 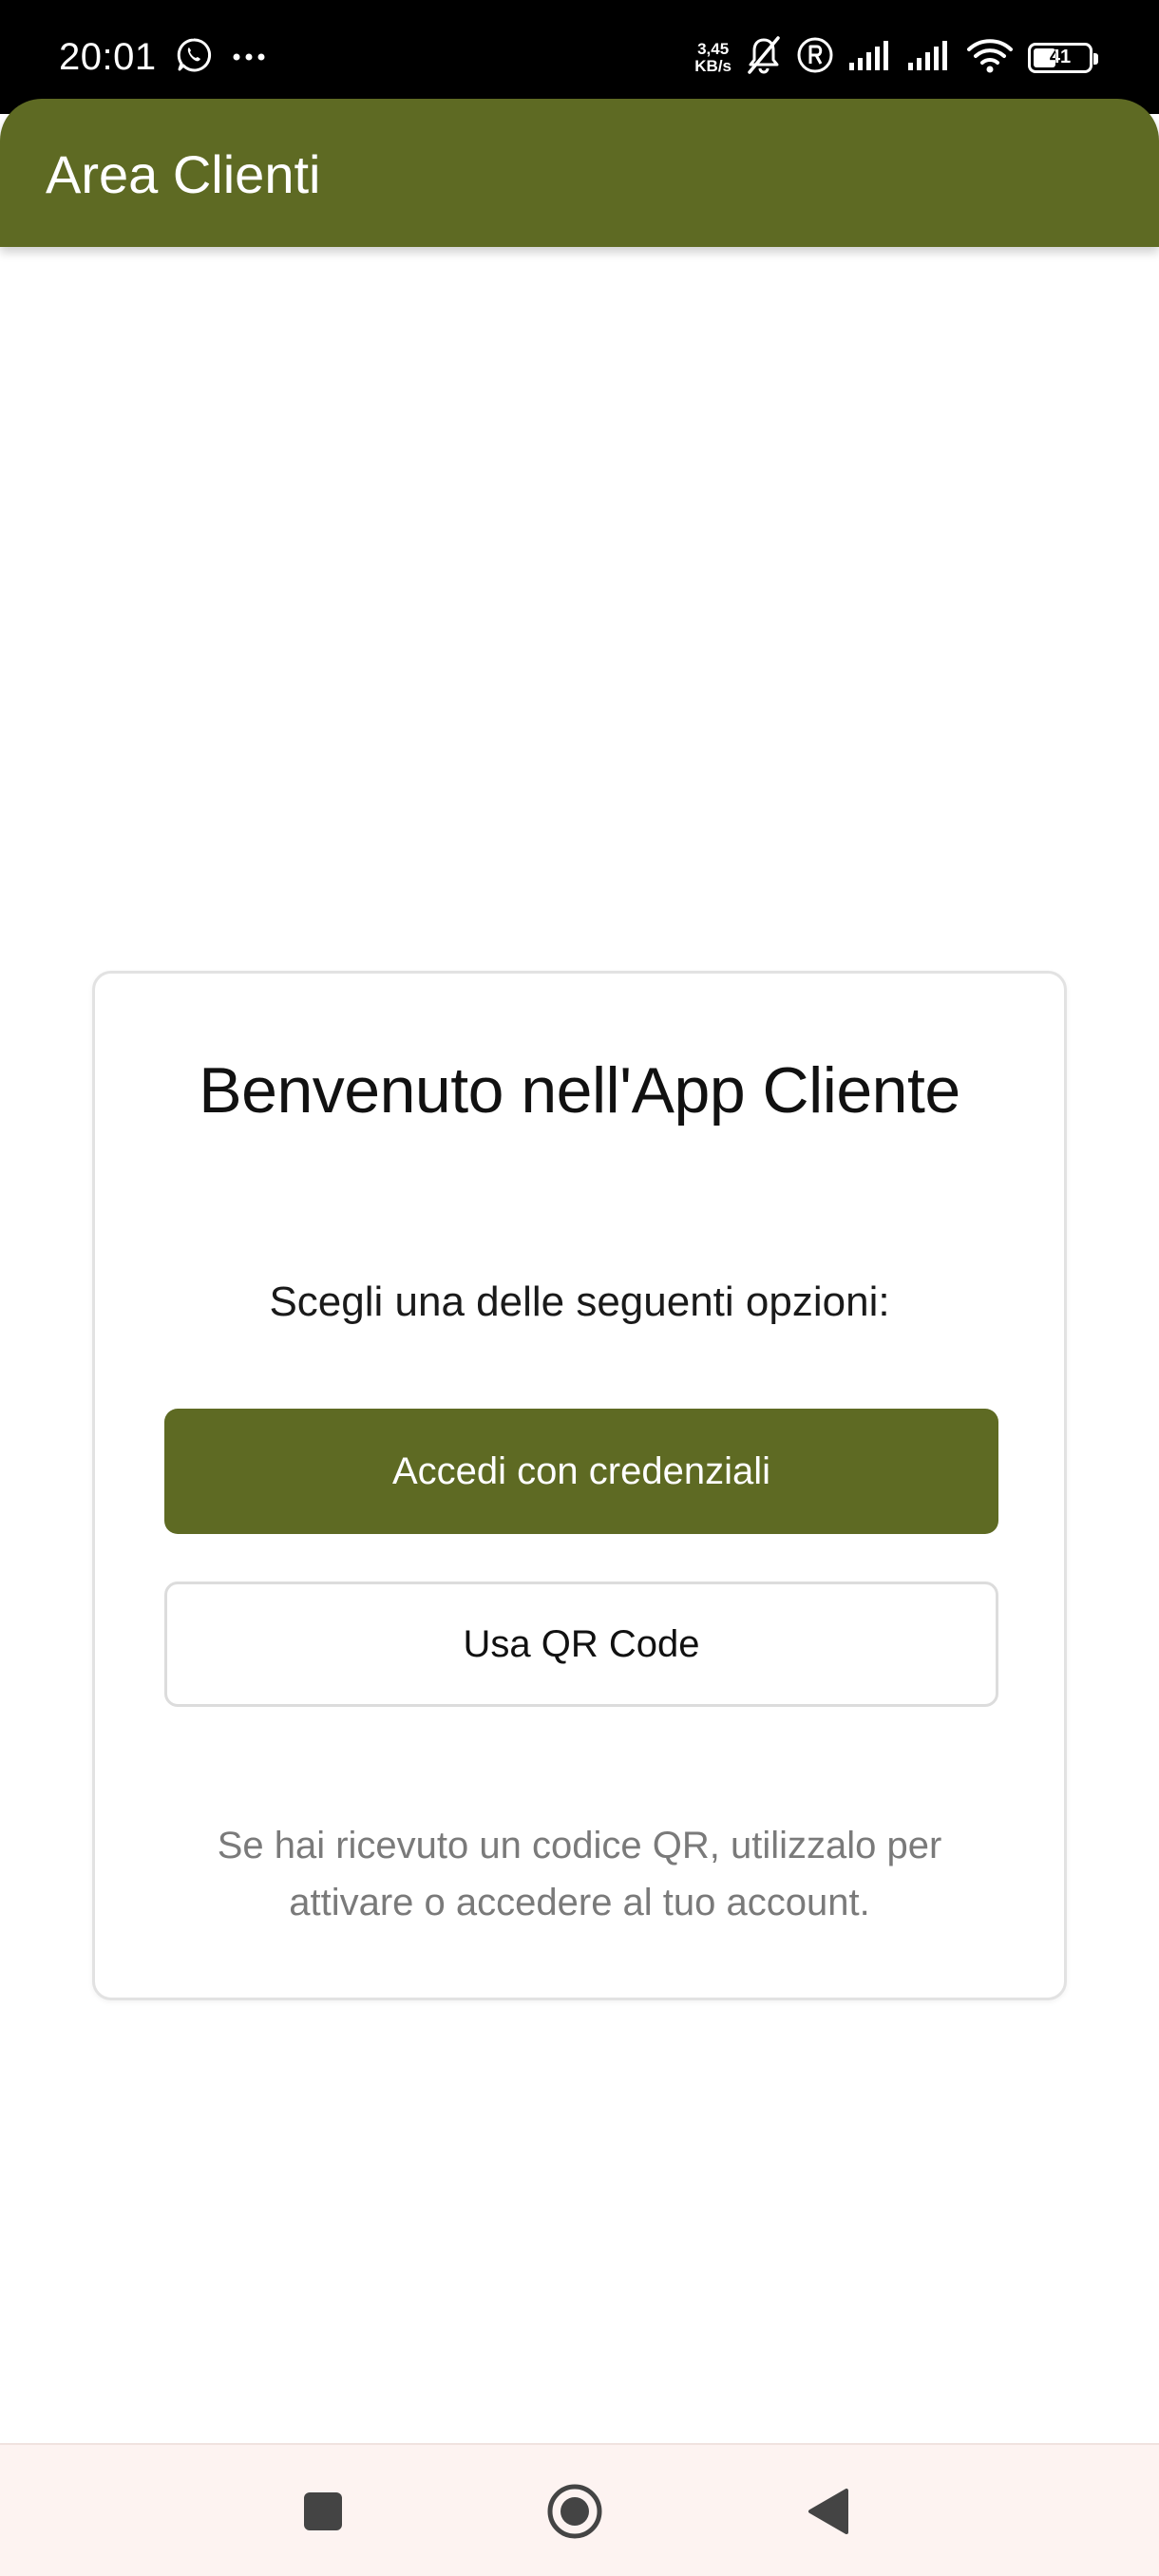 What do you see at coordinates (323, 2511) in the screenshot?
I see `recents-square-icon` at bounding box center [323, 2511].